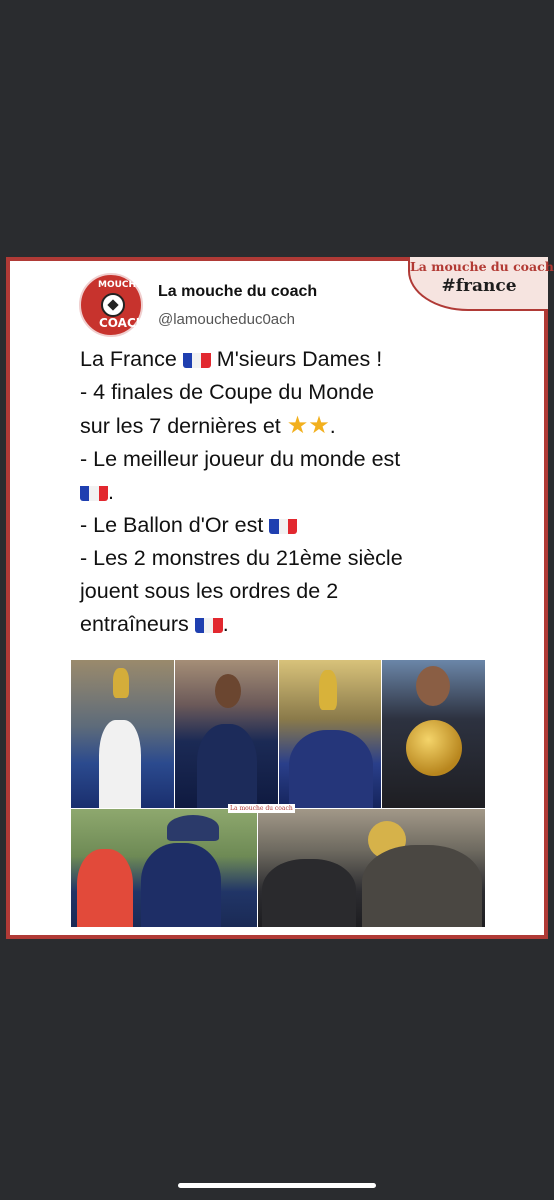 Image resolution: width=554 pixels, height=1200 pixels. Describe the element at coordinates (120, 285) in the screenshot. I see `logo-top-text: MOUCHE` at that location.